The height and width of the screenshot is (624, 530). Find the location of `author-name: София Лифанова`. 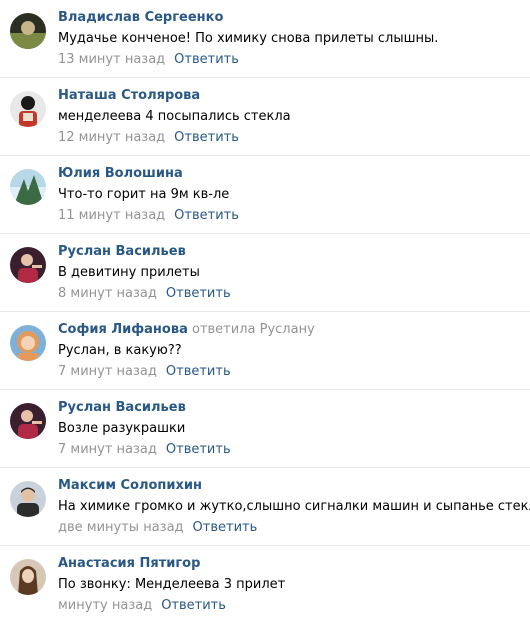

author-name: София Лифанова is located at coordinates (123, 329).